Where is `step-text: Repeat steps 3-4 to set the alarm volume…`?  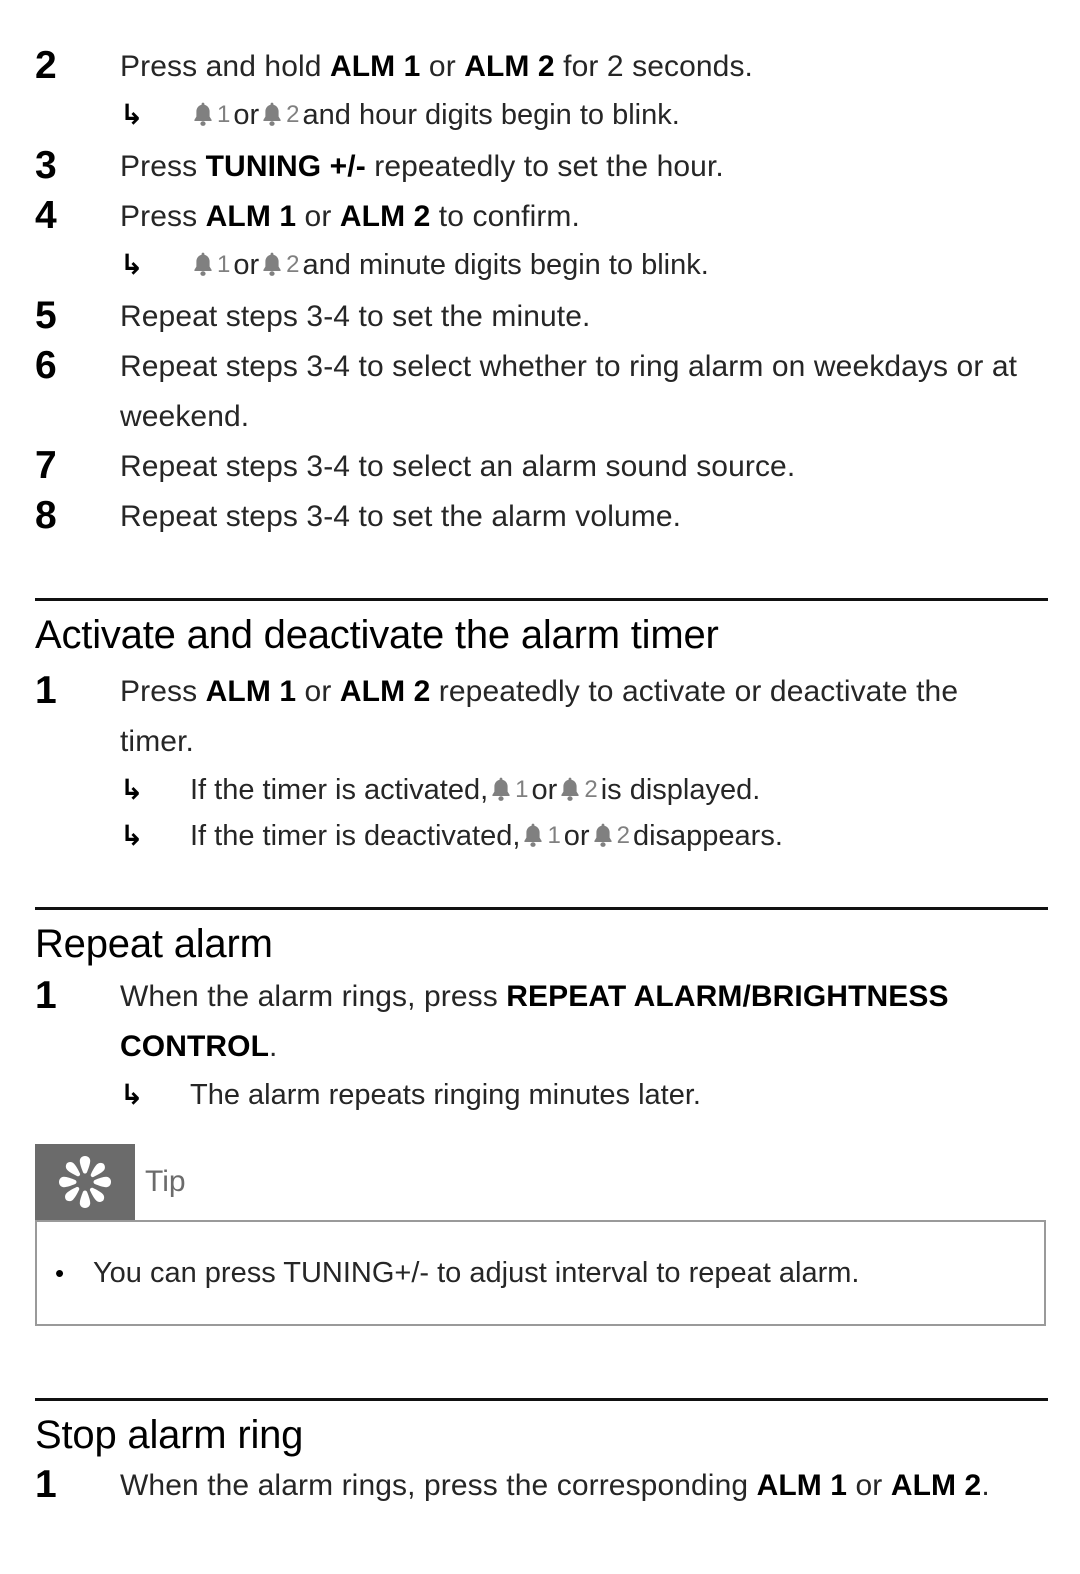 step-text: Repeat steps 3-4 to set the alarm volume… is located at coordinates (401, 516).